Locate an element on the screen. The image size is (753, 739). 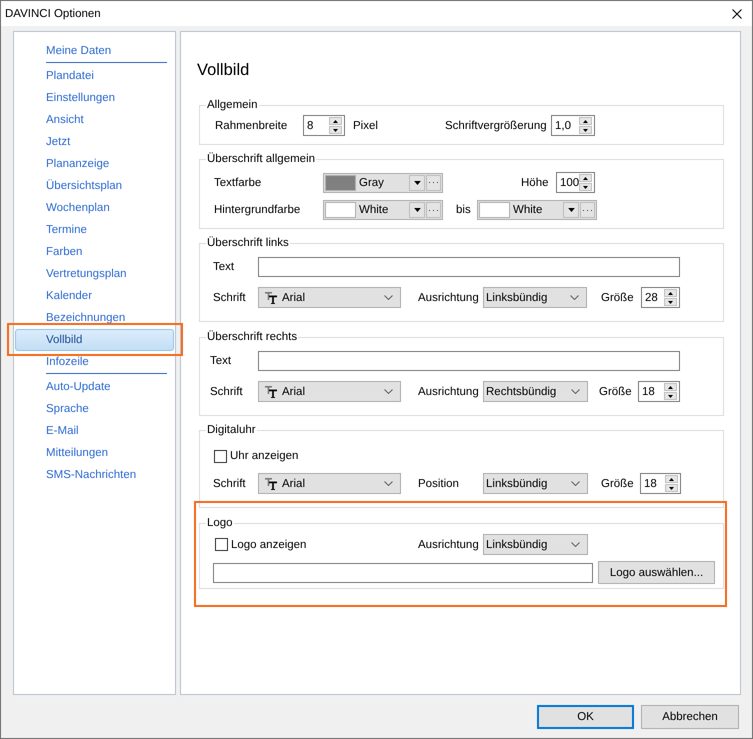
sidebar-item: SMS-Nachrichten is located at coordinates (94, 475).